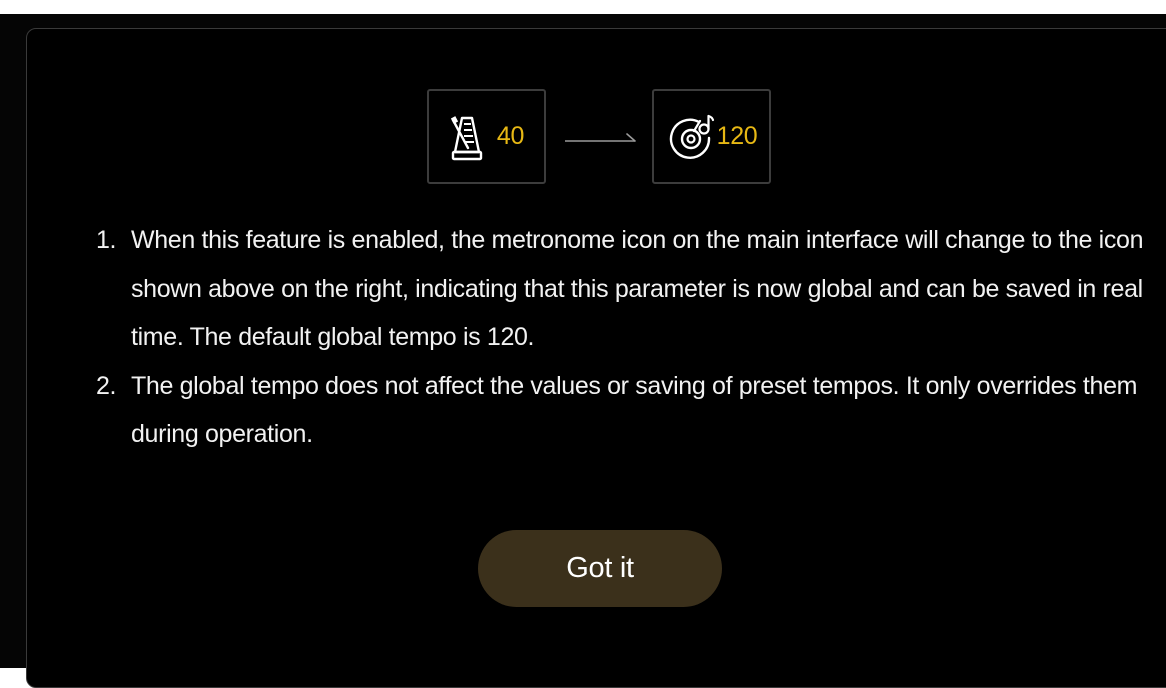 Image resolution: width=1166 pixels, height=688 pixels. I want to click on got-it-button: Got it, so click(600, 568).